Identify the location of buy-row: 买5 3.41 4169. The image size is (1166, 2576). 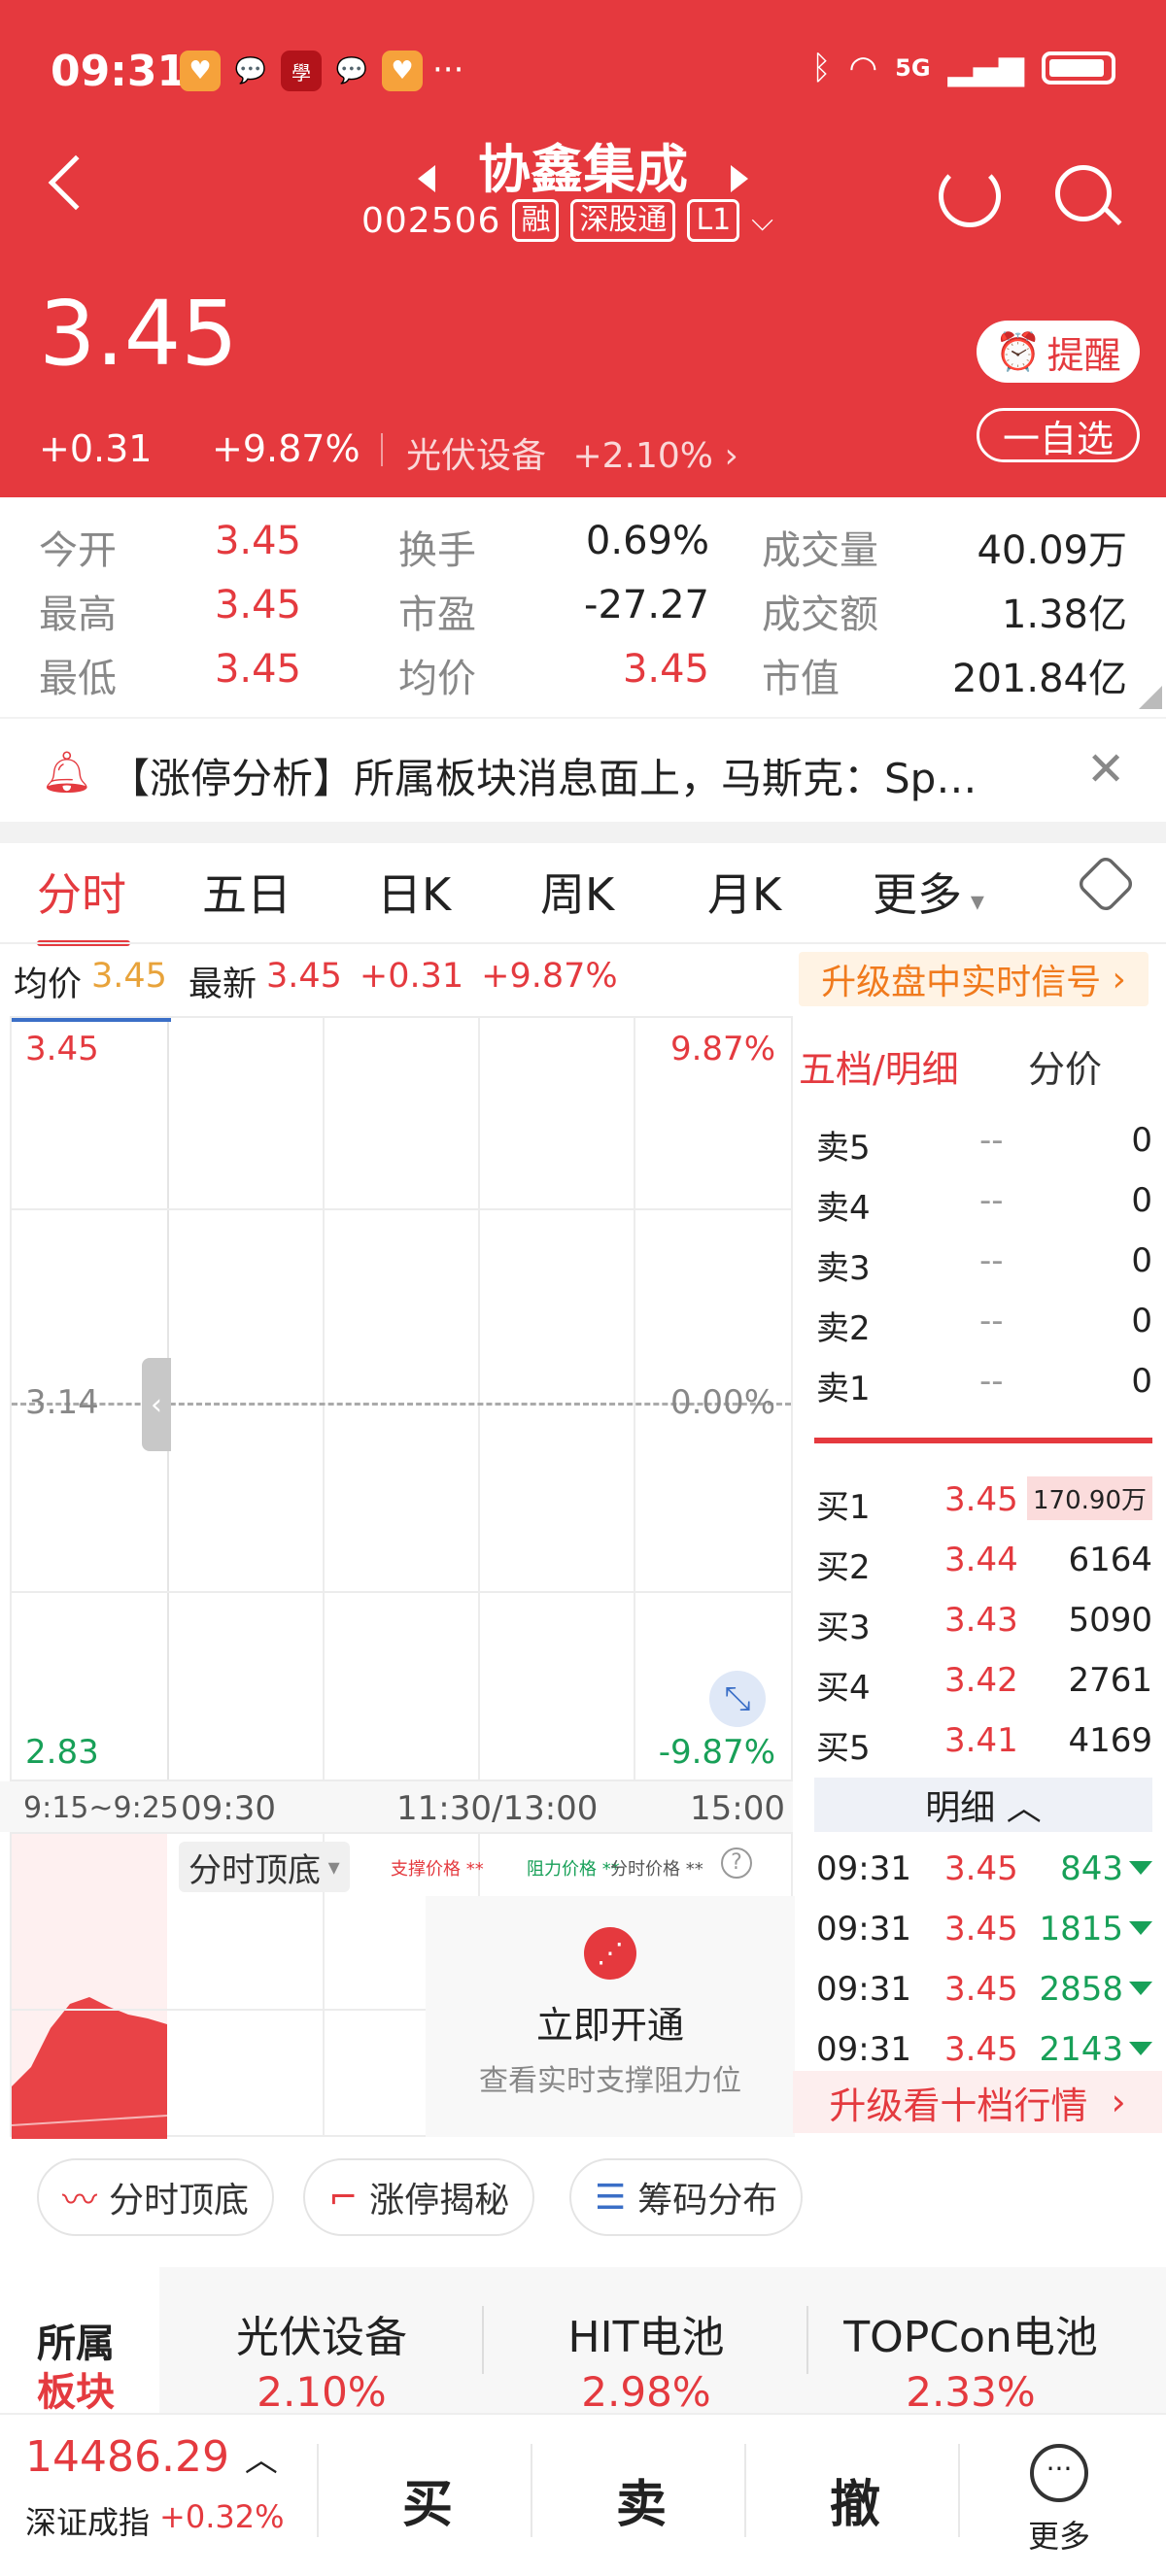
(984, 1740).